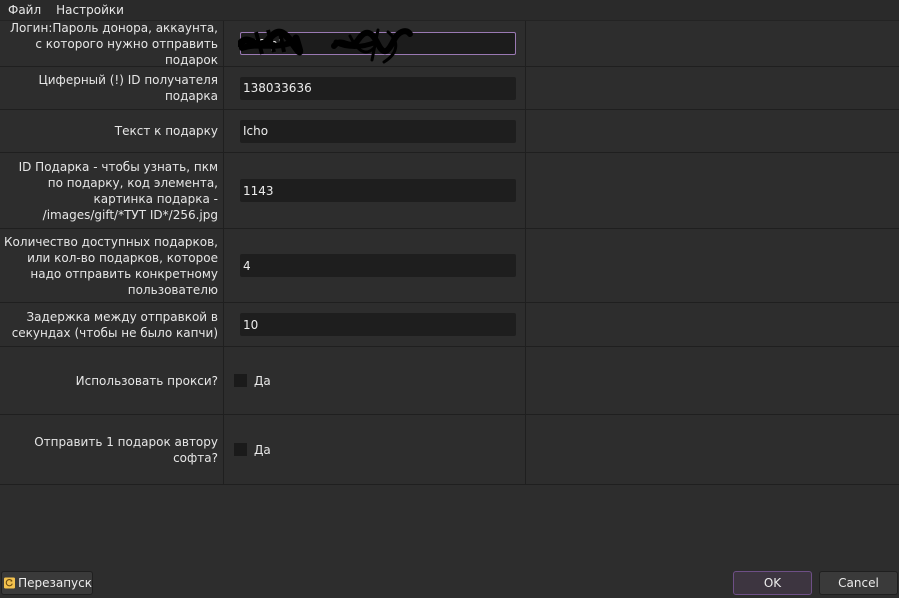 This screenshot has width=899, height=598. I want to click on delay-cell, so click(375, 324).